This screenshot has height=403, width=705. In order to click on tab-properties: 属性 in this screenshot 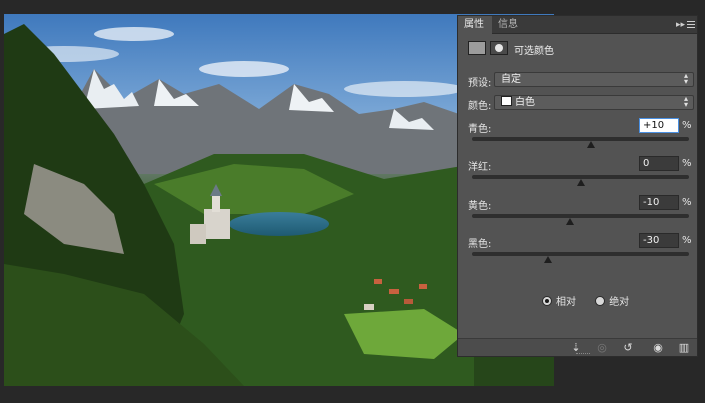, I will do `click(475, 25)`.